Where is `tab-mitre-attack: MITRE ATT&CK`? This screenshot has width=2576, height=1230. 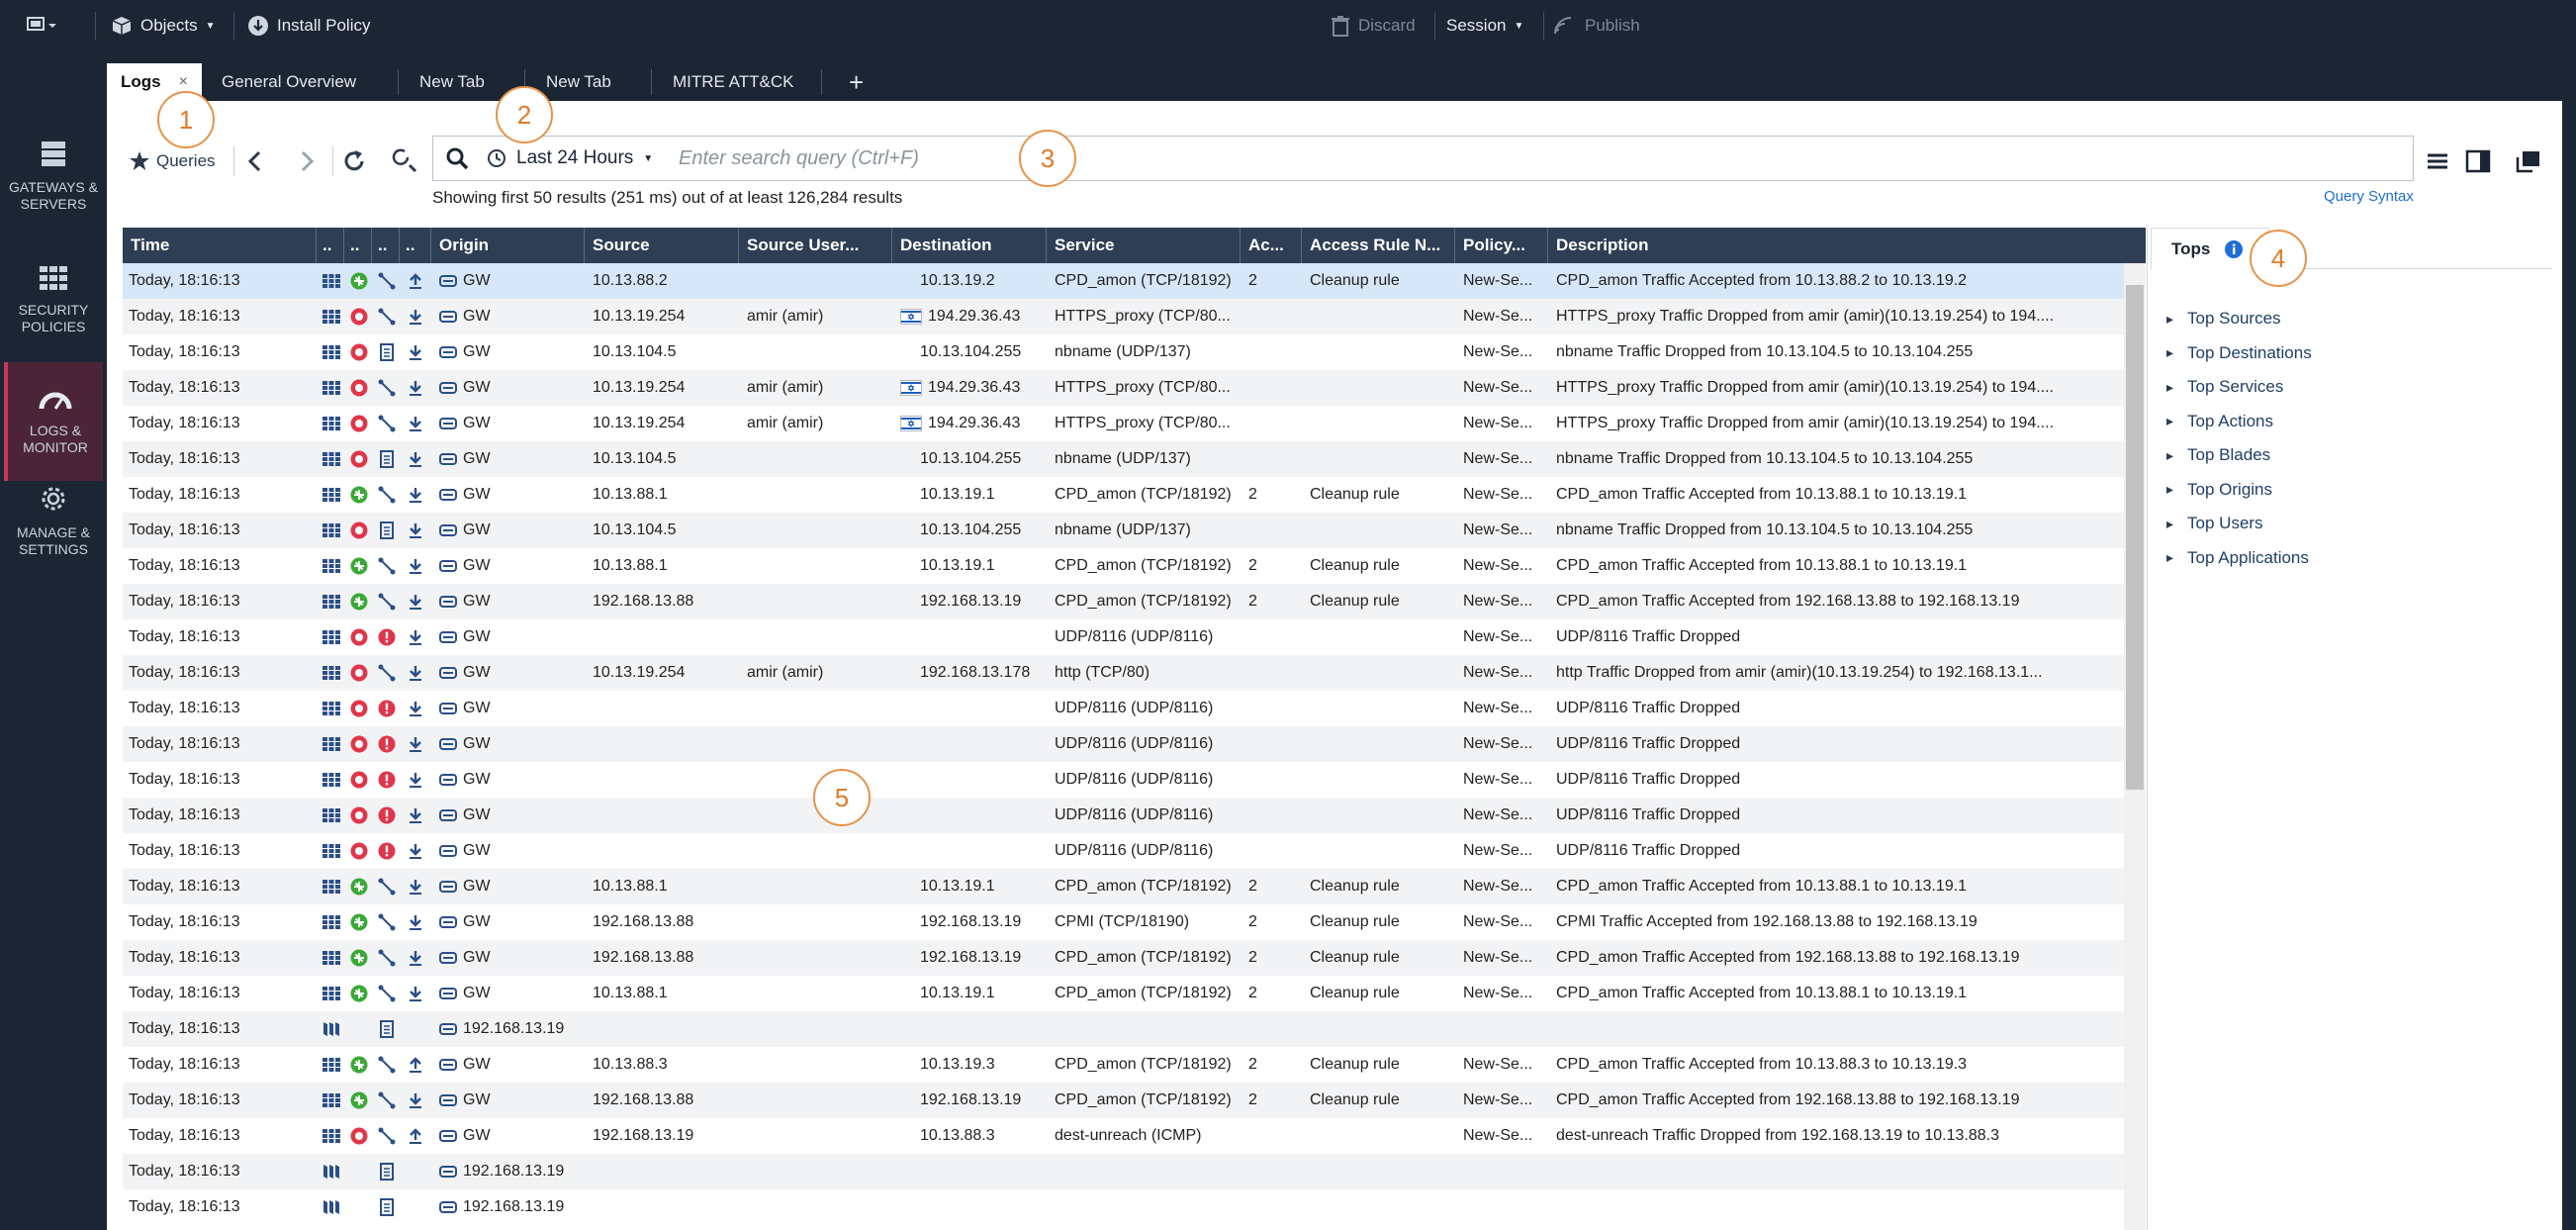 tab-mitre-attack: MITRE ATT&CK is located at coordinates (726, 82).